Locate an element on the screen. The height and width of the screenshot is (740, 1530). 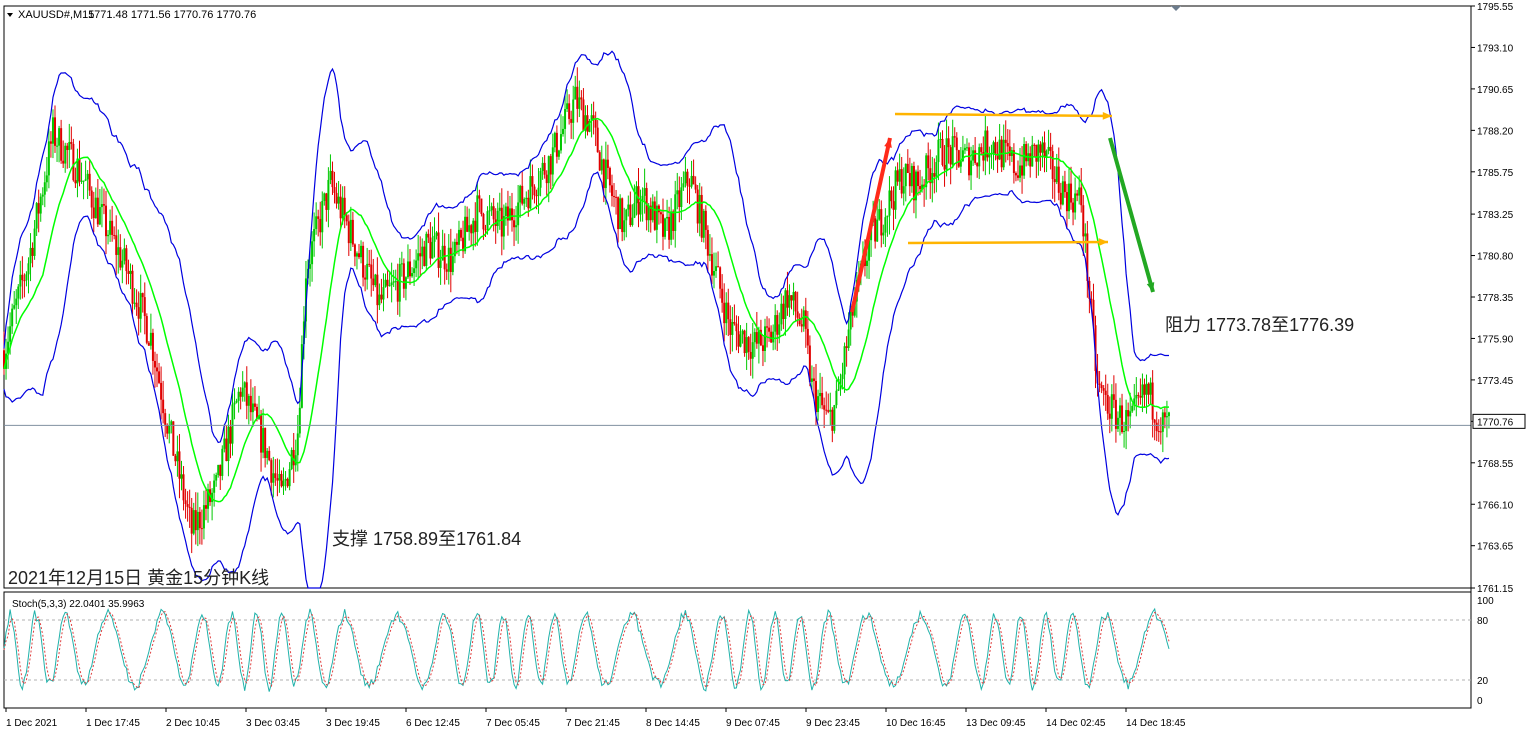
price-tick-label: 1795.55 is located at coordinates (1495, 7).